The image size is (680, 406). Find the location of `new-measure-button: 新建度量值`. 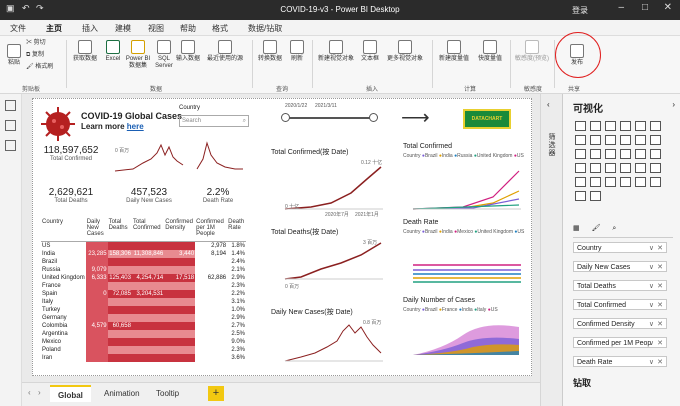

new-measure-button: 新建度量值 is located at coordinates (454, 51).